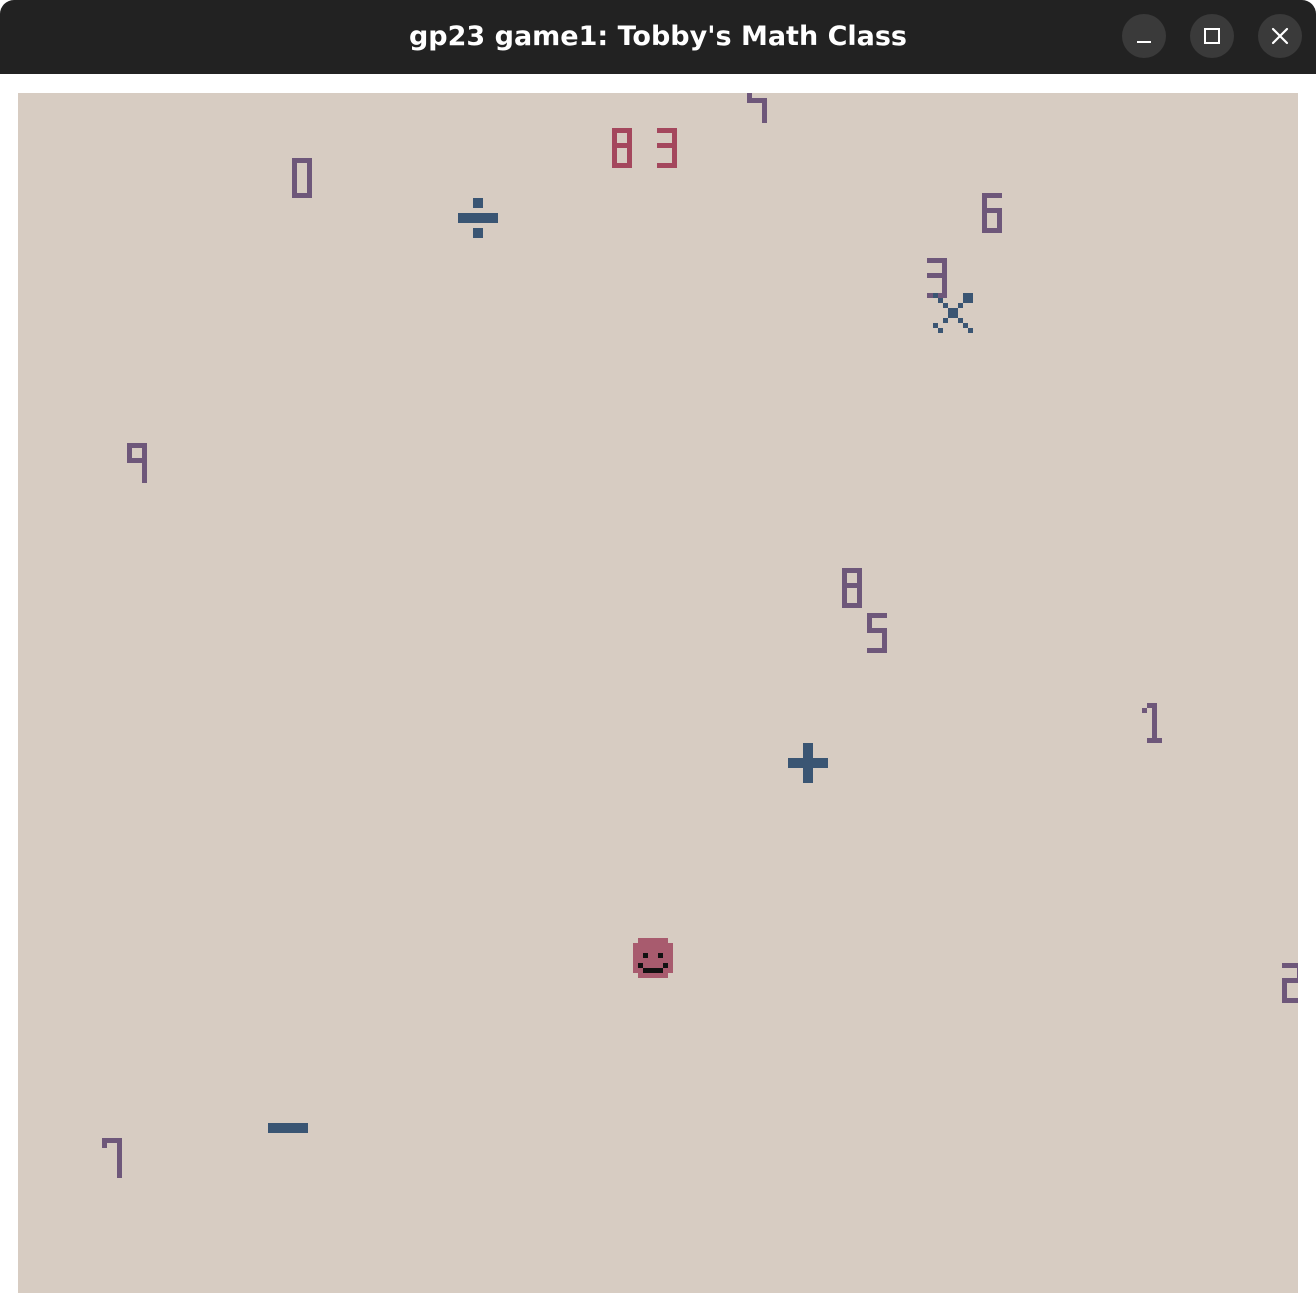  What do you see at coordinates (660, 955) in the screenshot?
I see `player-eye-right` at bounding box center [660, 955].